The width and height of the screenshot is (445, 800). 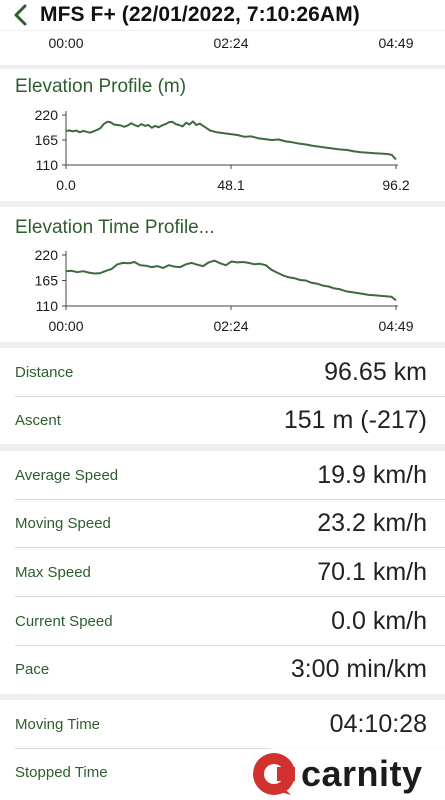 I want to click on top-axis-tick: 04:49, so click(x=395, y=43).